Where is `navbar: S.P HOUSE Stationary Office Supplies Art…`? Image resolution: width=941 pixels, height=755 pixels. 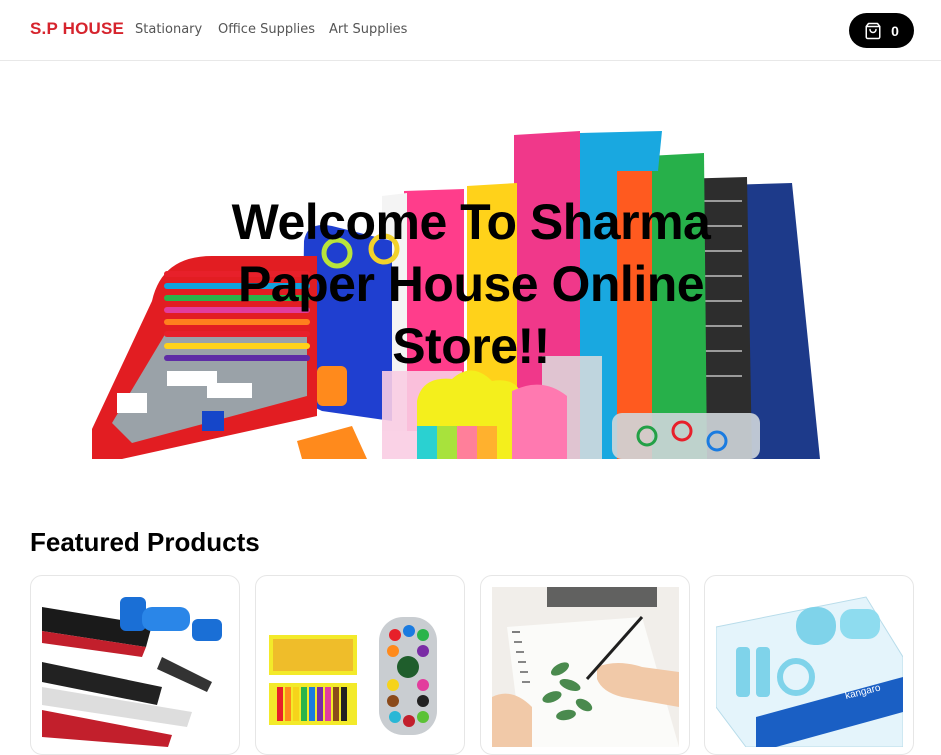
navbar: S.P HOUSE Stationary Office Supplies Art… is located at coordinates (470, 30).